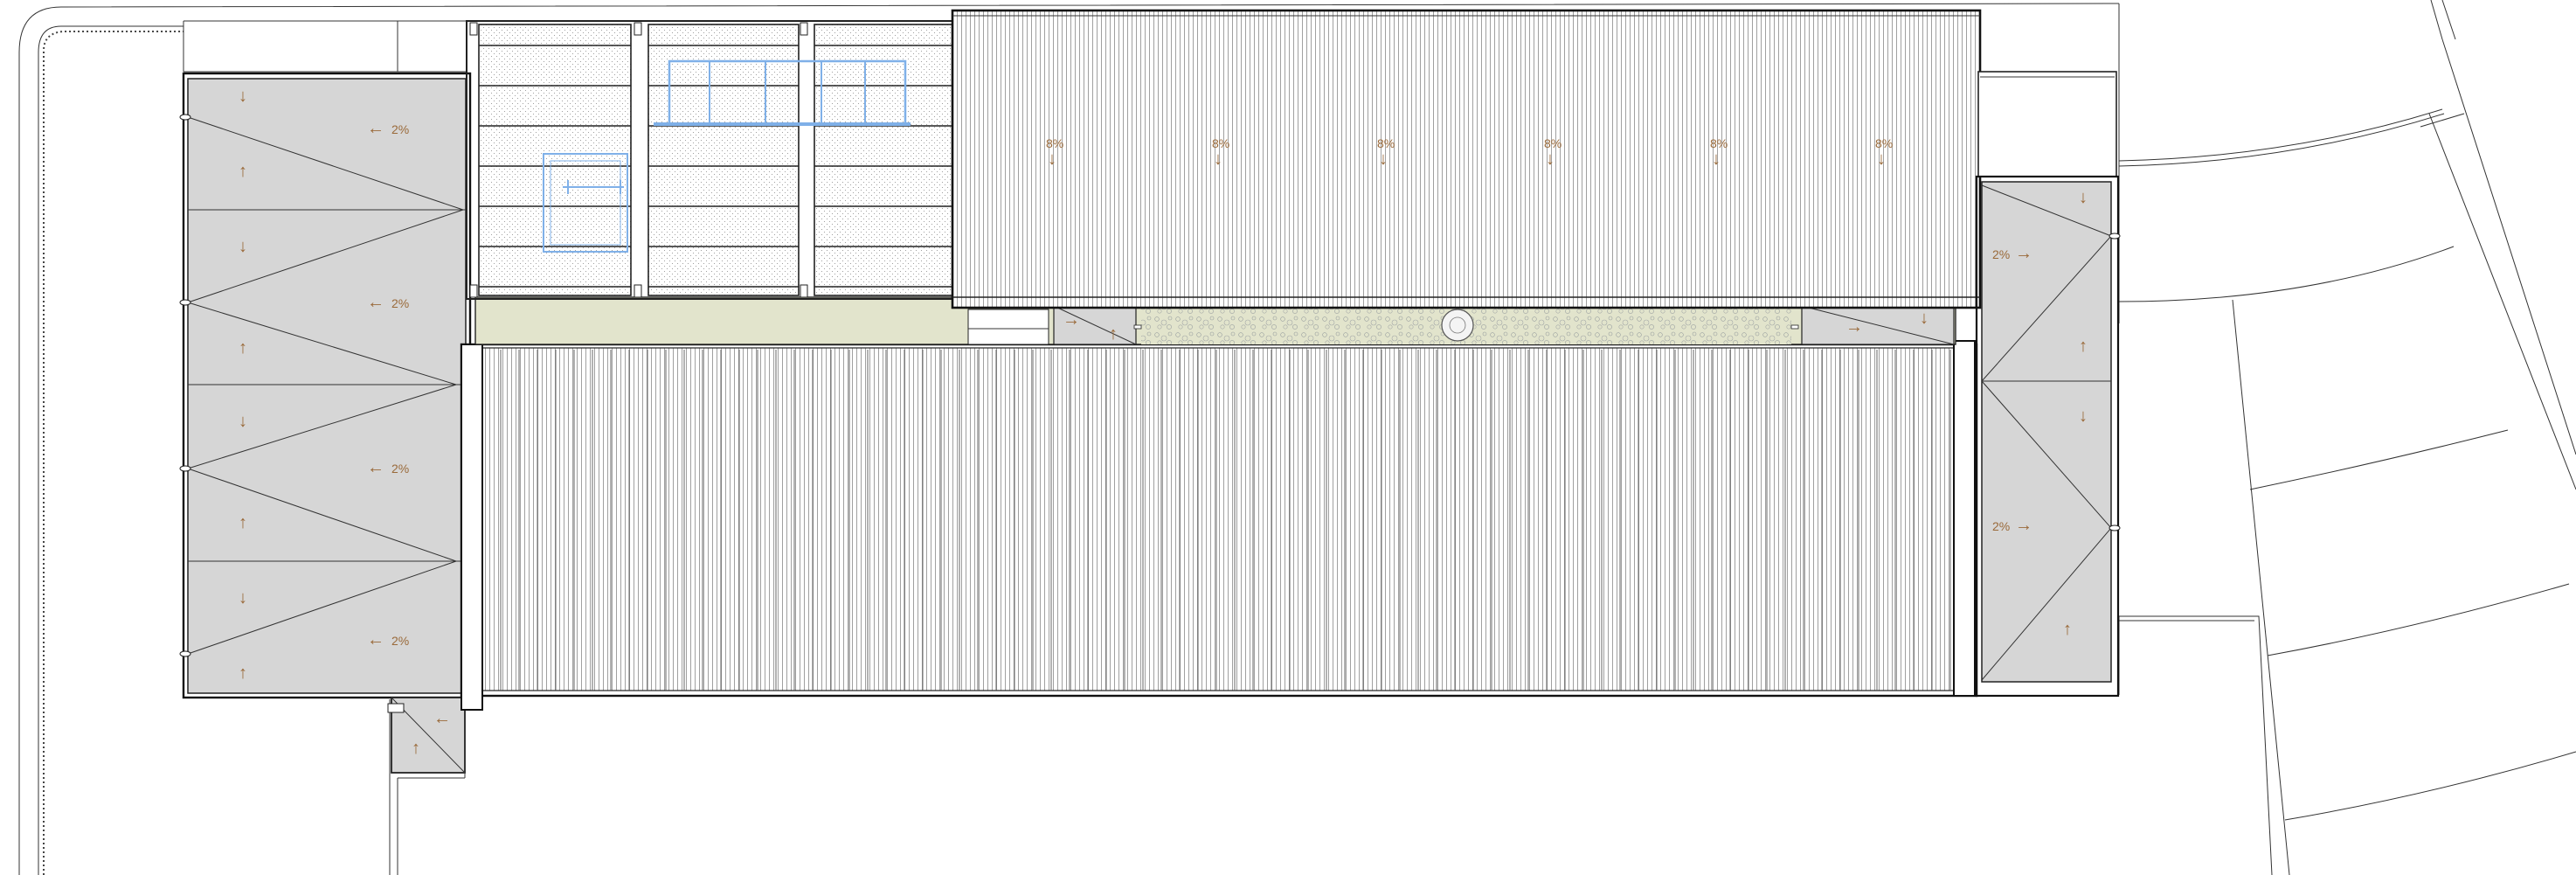 The image size is (2576, 875). Describe the element at coordinates (2001, 526) in the screenshot. I see `slope-label-right-2: 2%` at that location.